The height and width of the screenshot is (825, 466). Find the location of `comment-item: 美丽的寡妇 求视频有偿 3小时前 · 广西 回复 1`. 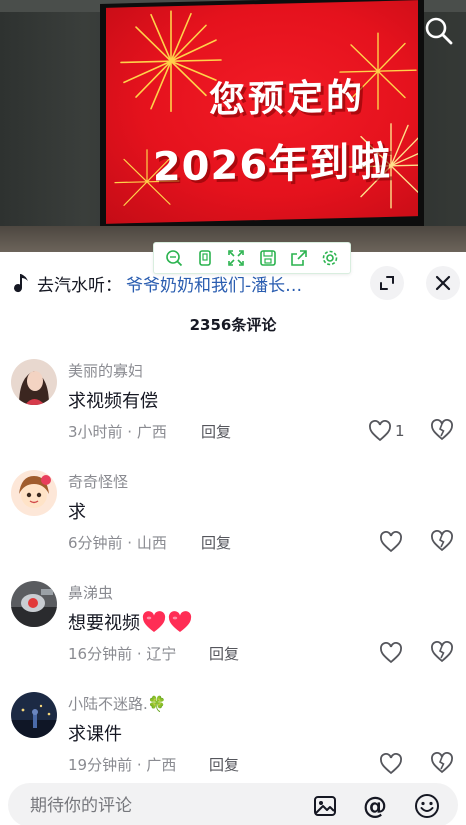

comment-item: 美丽的寡妇 求视频有偿 3小时前 · 广西 回复 1 is located at coordinates (233, 409).